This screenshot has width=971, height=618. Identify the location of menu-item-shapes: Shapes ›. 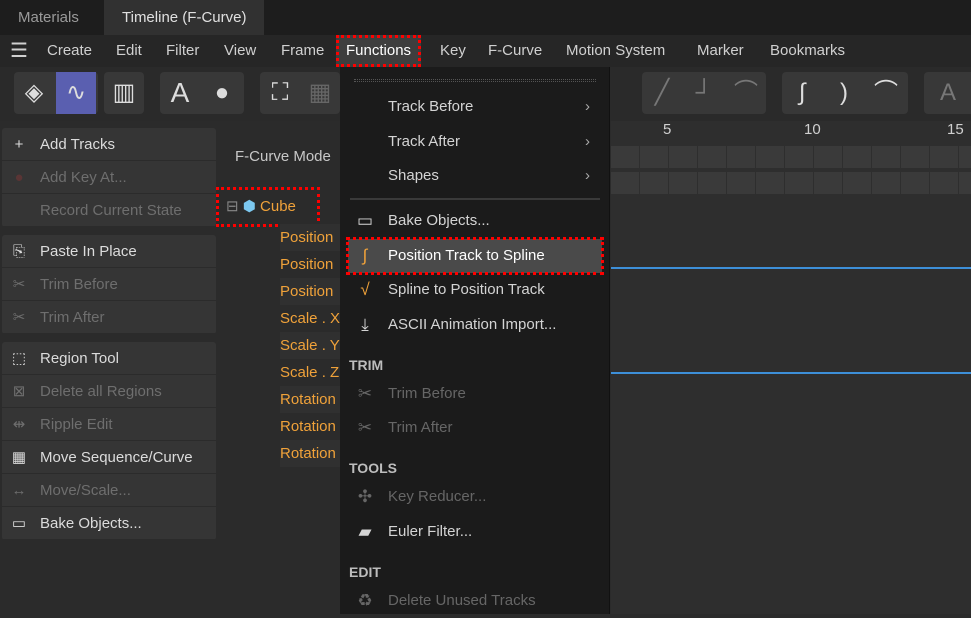
(475, 176).